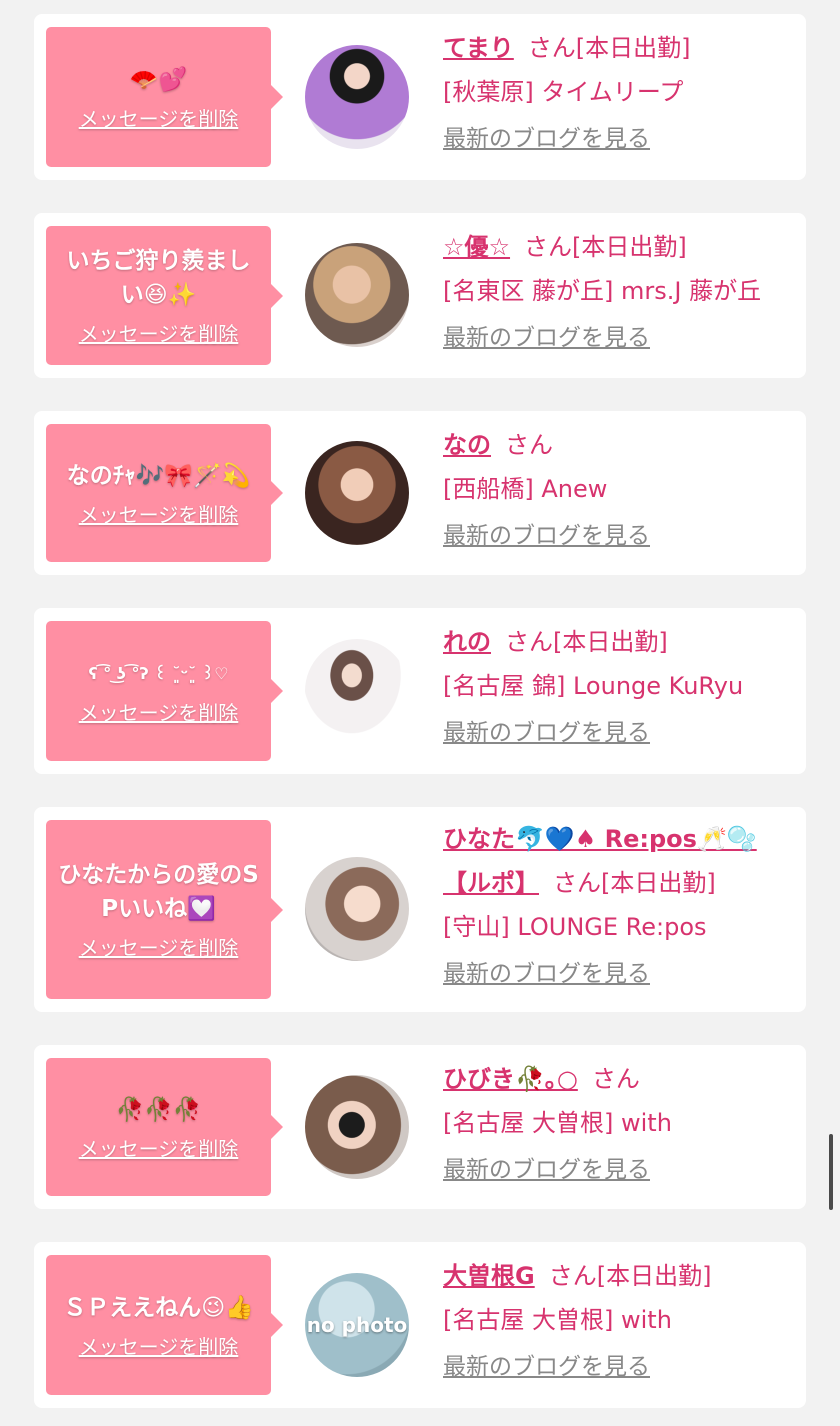  I want to click on cast-info: 大曽根G さん[本日出勤] [名古屋 大曽根] with 最新のブログを見る, so click(620, 1318).